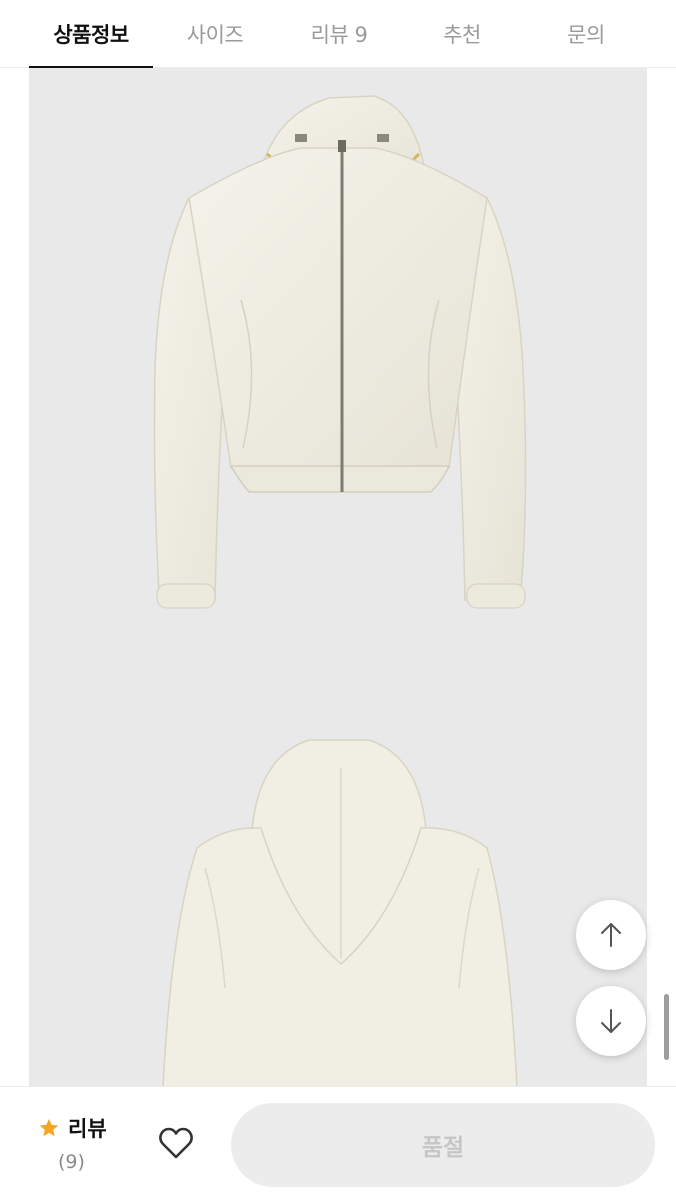  I want to click on tab-label: 문의, so click(586, 35).